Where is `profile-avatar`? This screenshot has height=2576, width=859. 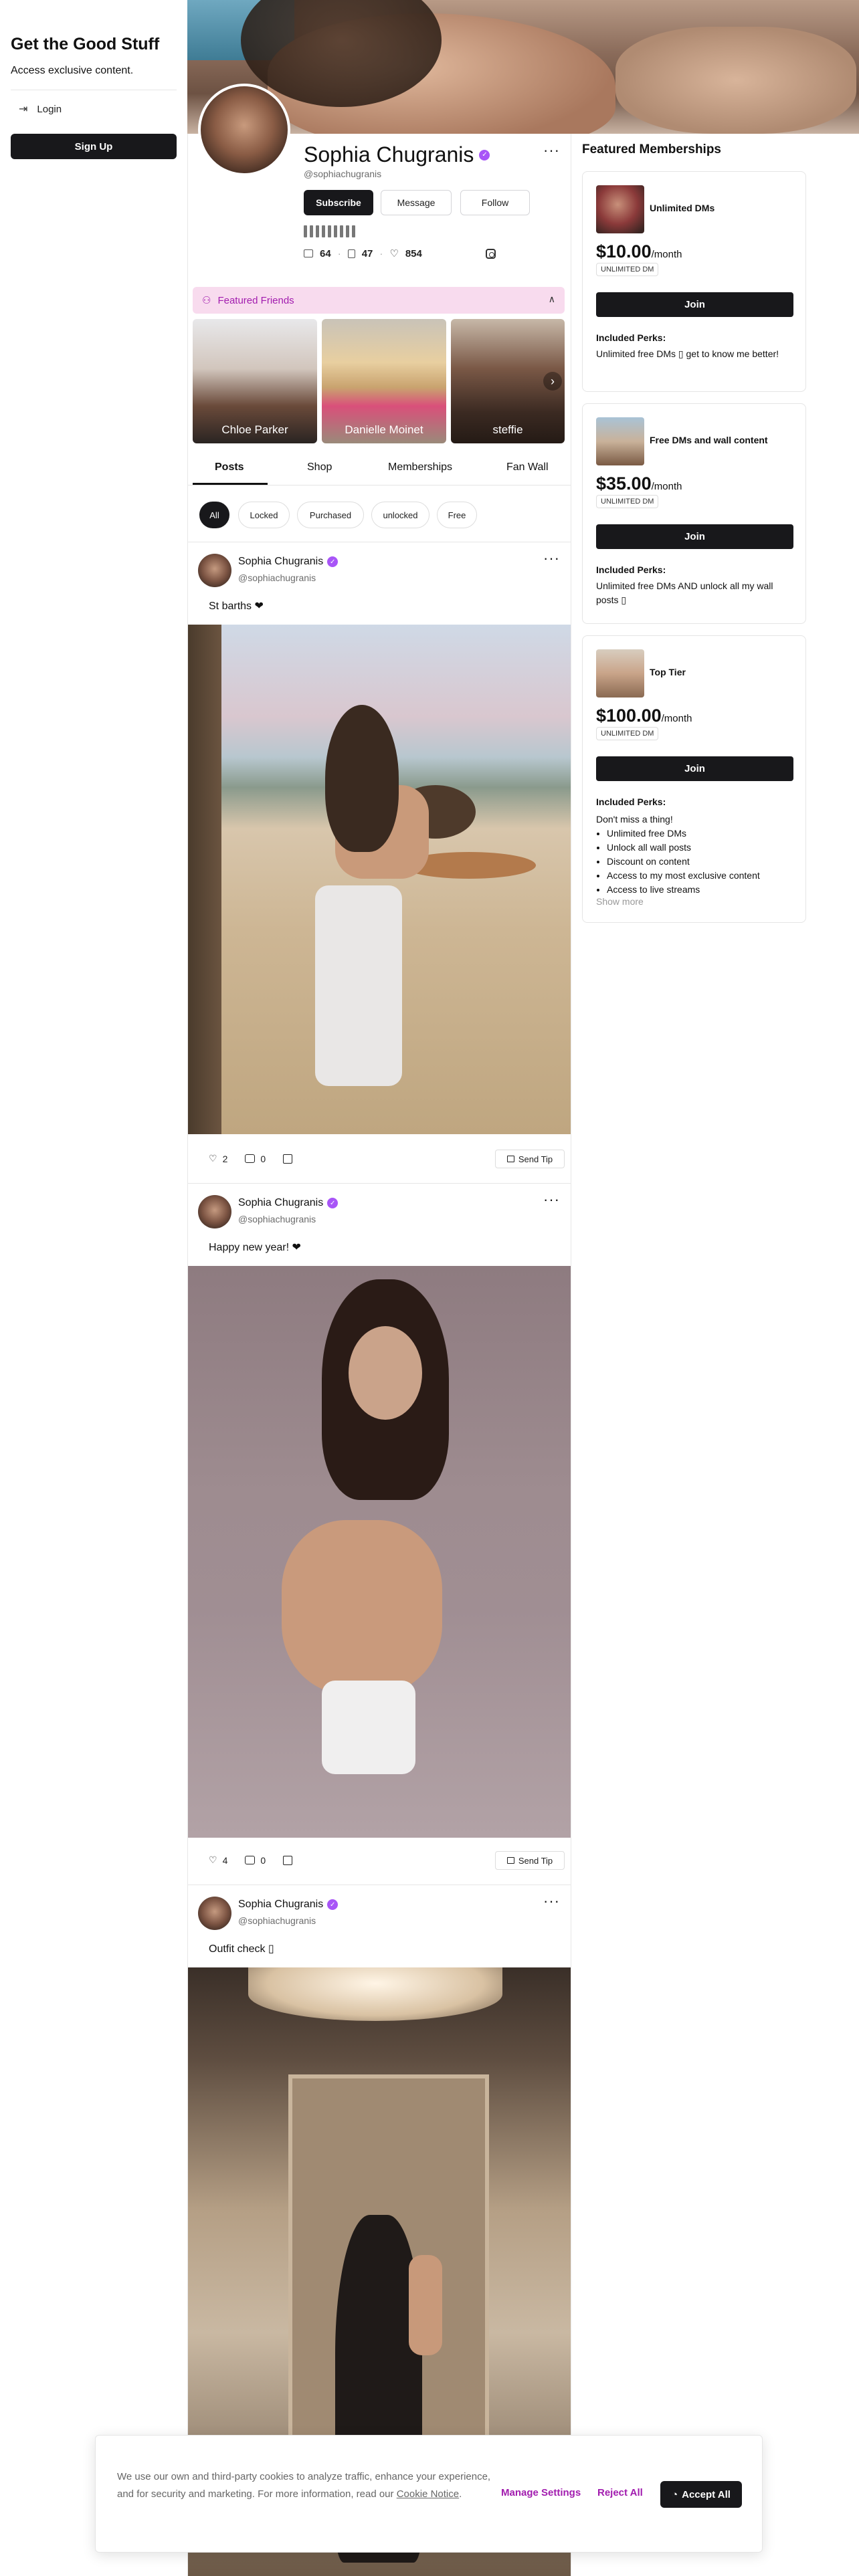 profile-avatar is located at coordinates (244, 130).